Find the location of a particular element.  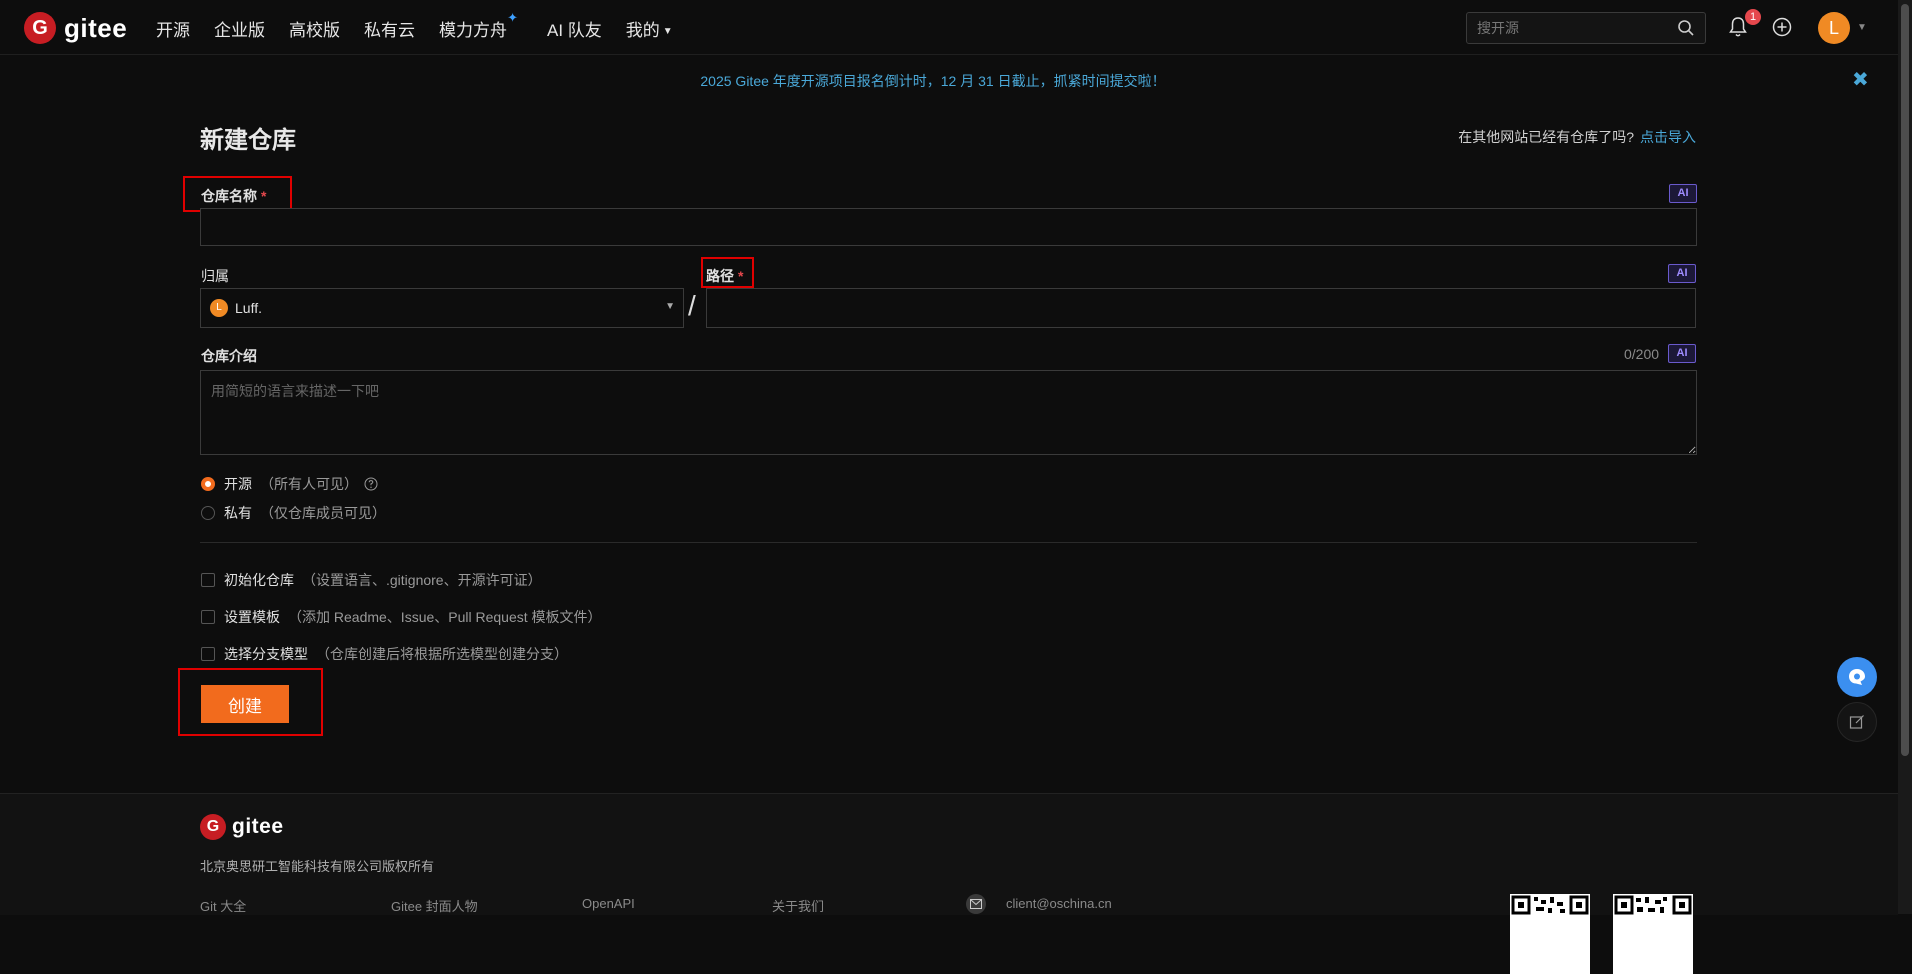

contact-email: client@oschina.cn is located at coordinates (1059, 903).